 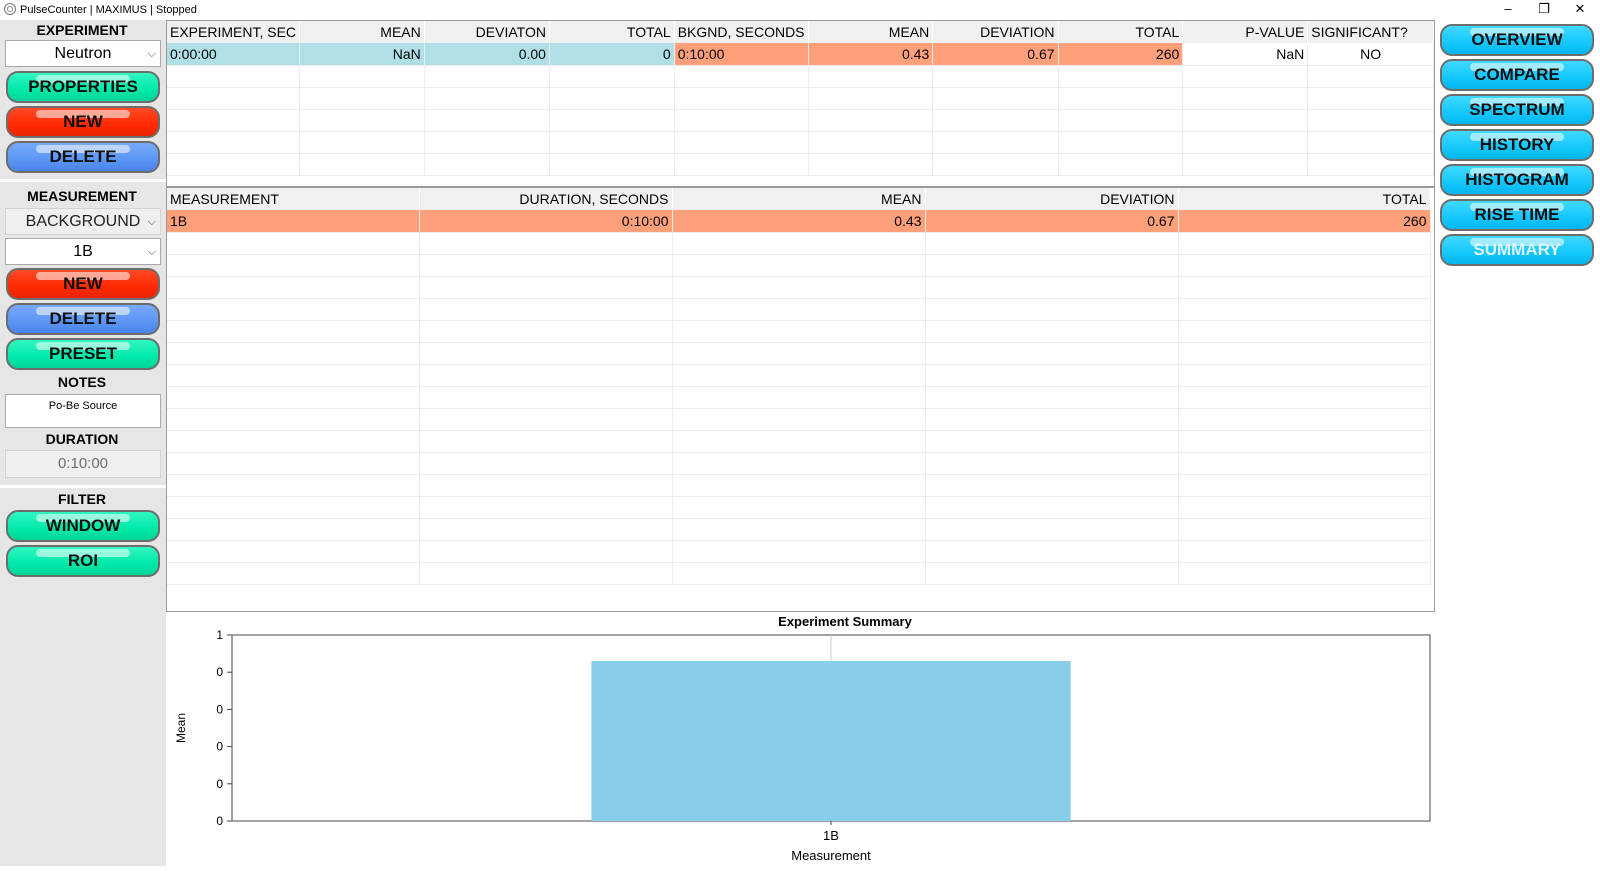 I want to click on summary-header-1: MEAN, so click(x=362, y=32).